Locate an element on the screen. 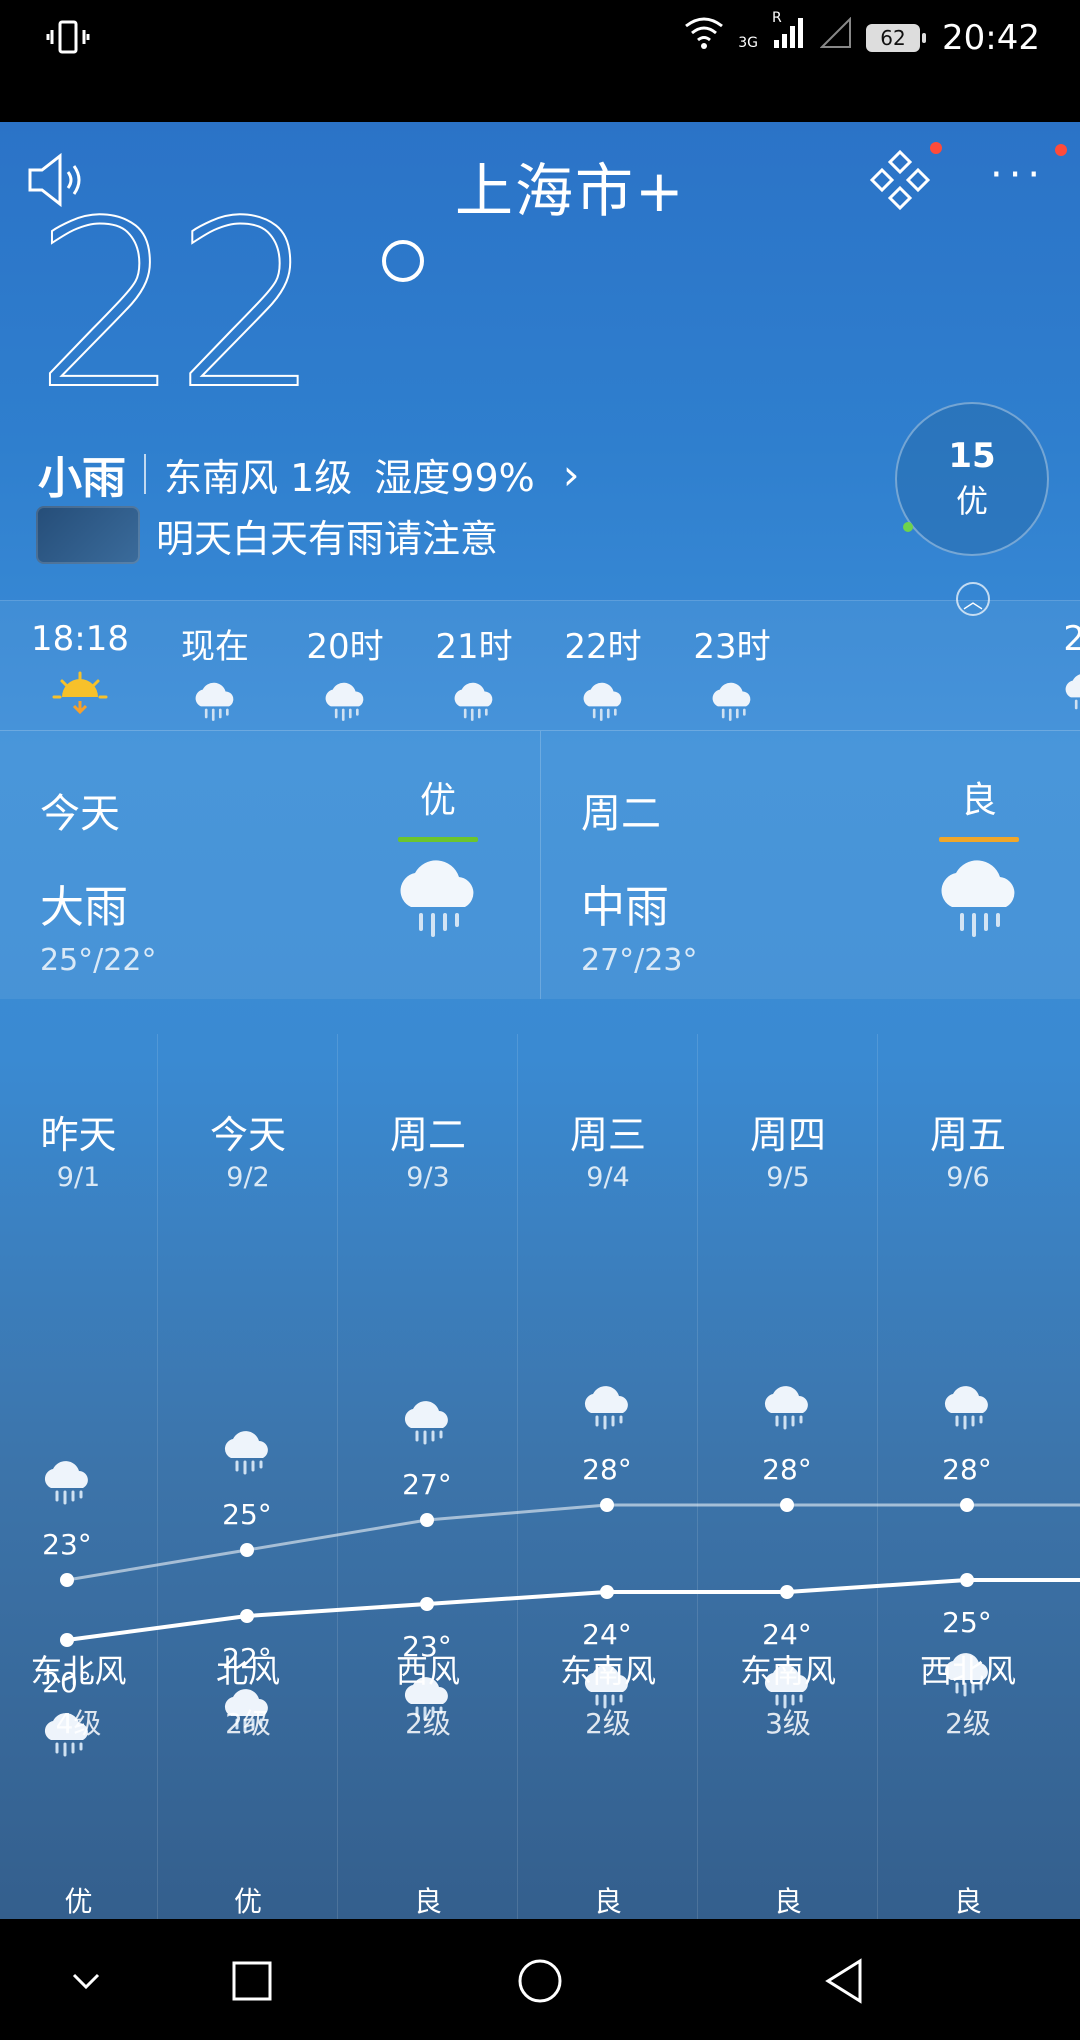 Image resolution: width=1080 pixels, height=2040 pixels. network-type: 3G is located at coordinates (748, 42).